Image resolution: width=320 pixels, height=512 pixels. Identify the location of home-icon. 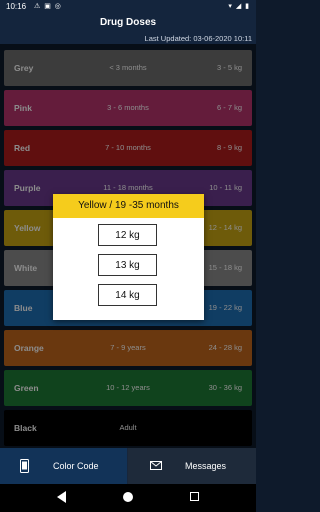
(128, 497).